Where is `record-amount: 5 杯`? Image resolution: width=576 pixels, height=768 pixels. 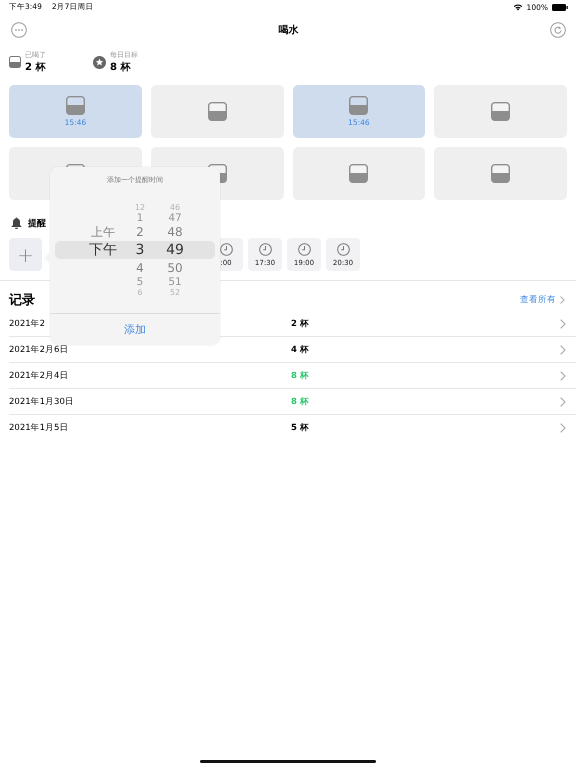 record-amount: 5 杯 is located at coordinates (300, 428).